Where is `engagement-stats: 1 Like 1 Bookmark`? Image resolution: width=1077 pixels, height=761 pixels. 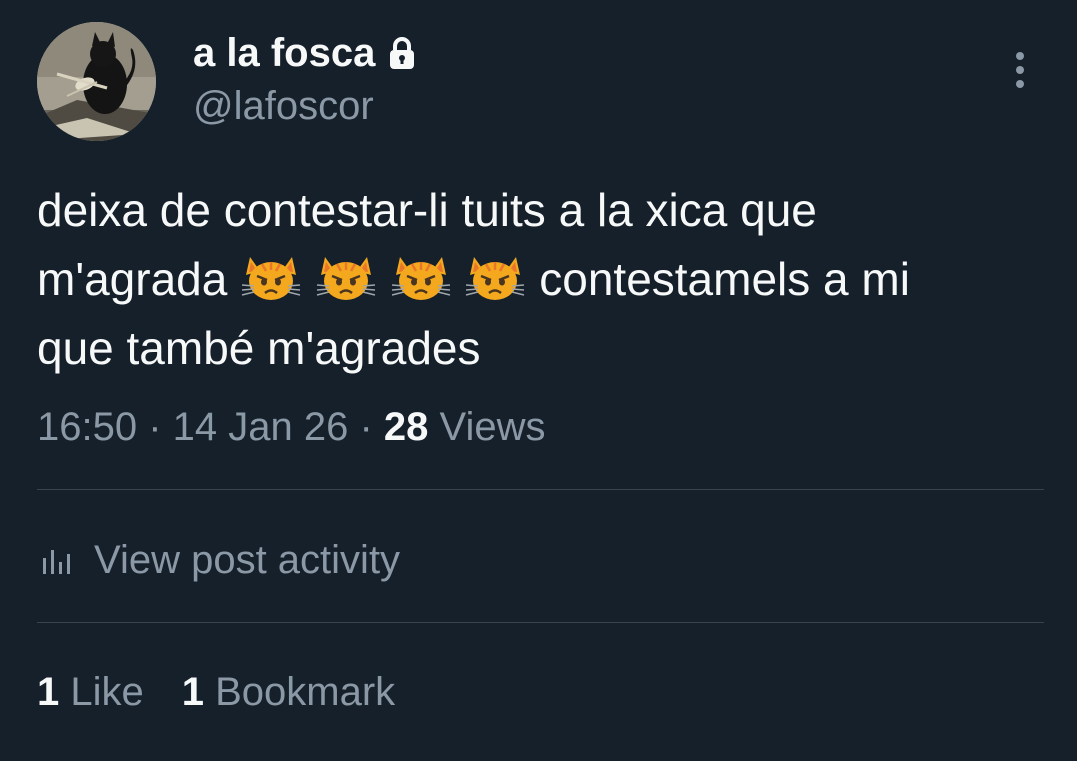 engagement-stats: 1 Like 1 Bookmark is located at coordinates (216, 692).